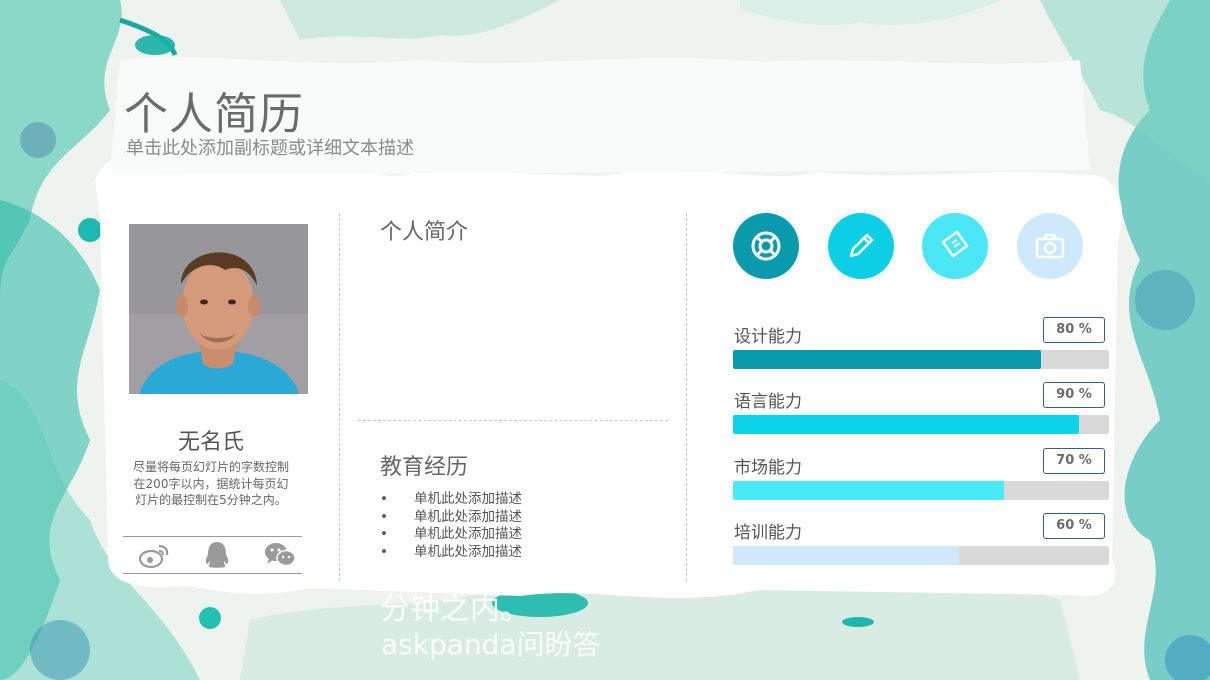 The height and width of the screenshot is (680, 1210). I want to click on qq-icon, so click(217, 555).